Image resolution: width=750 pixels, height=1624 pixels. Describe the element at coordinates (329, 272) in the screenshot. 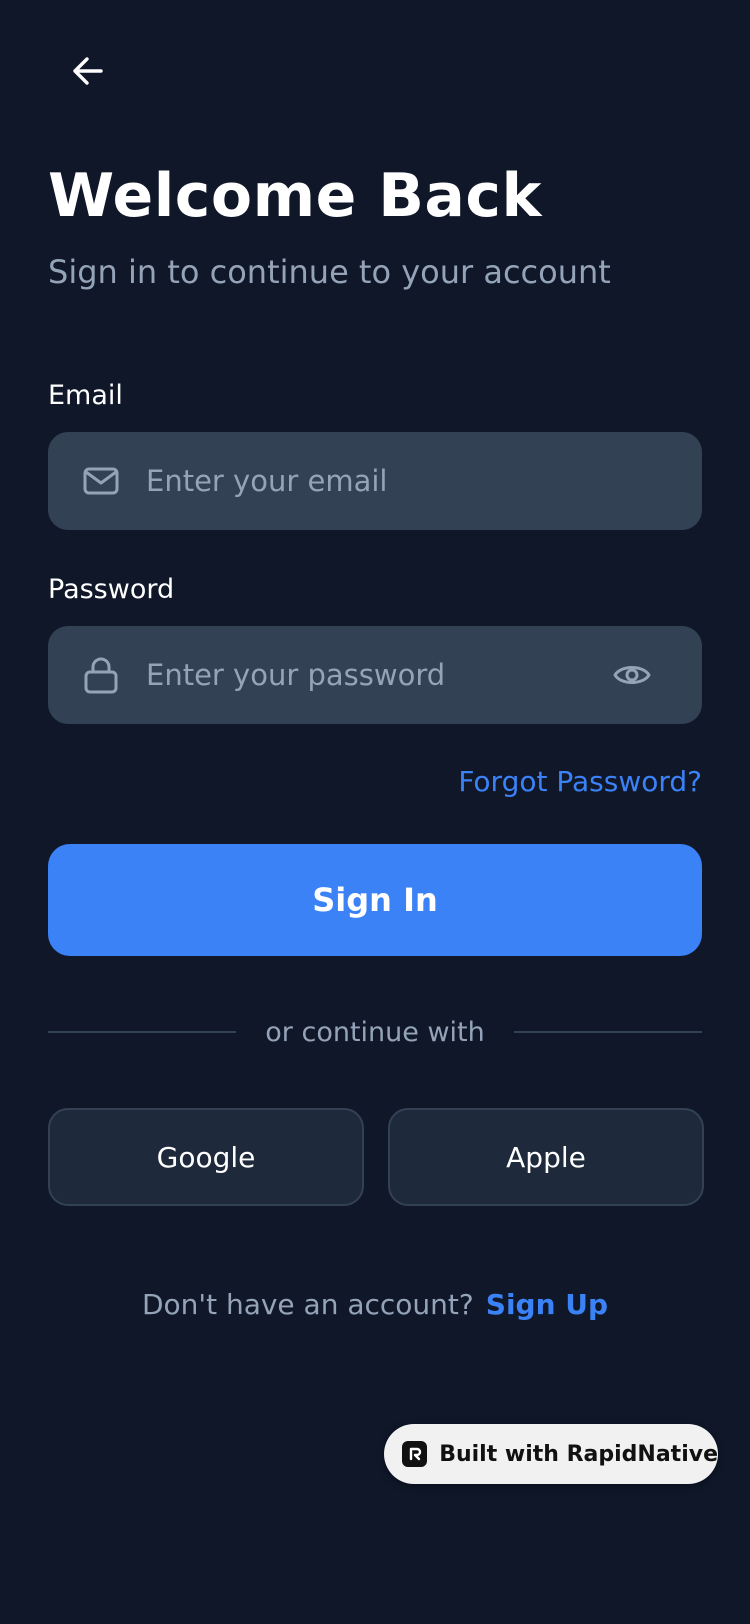

I see `page-subtitle: Sign in to continue to your account` at that location.